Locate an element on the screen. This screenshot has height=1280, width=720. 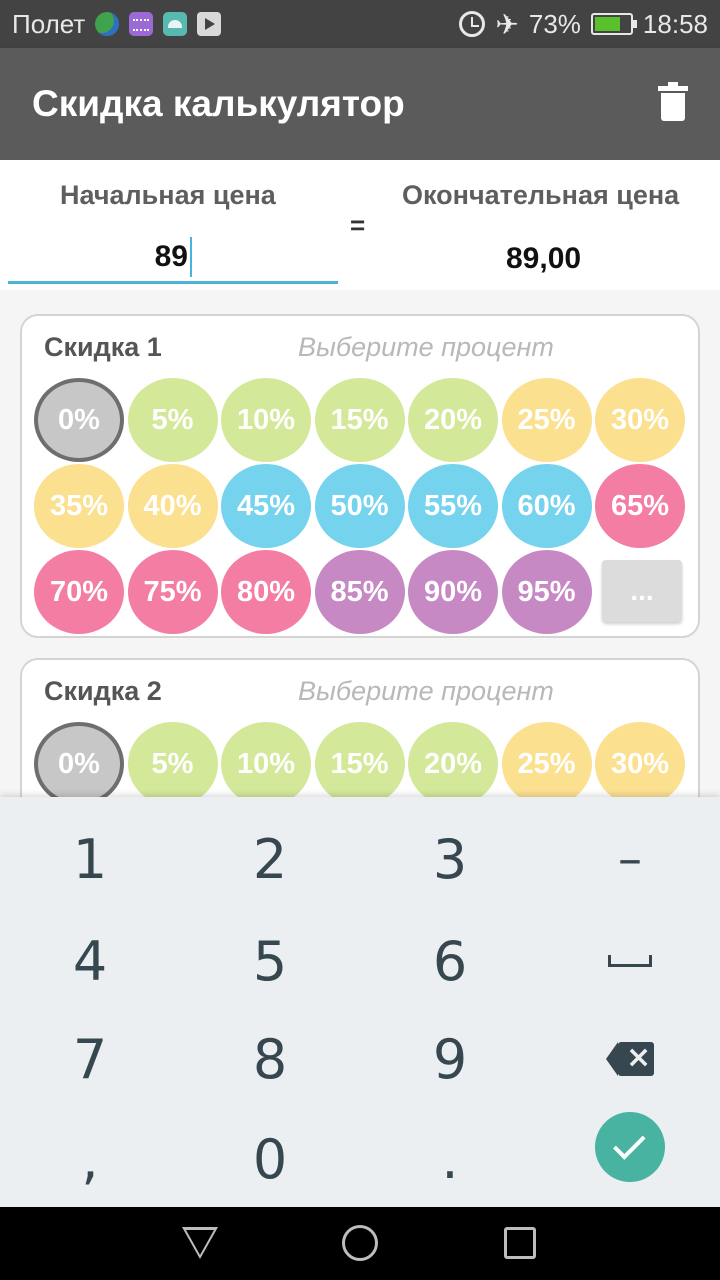
globe-icon is located at coordinates (107, 24).